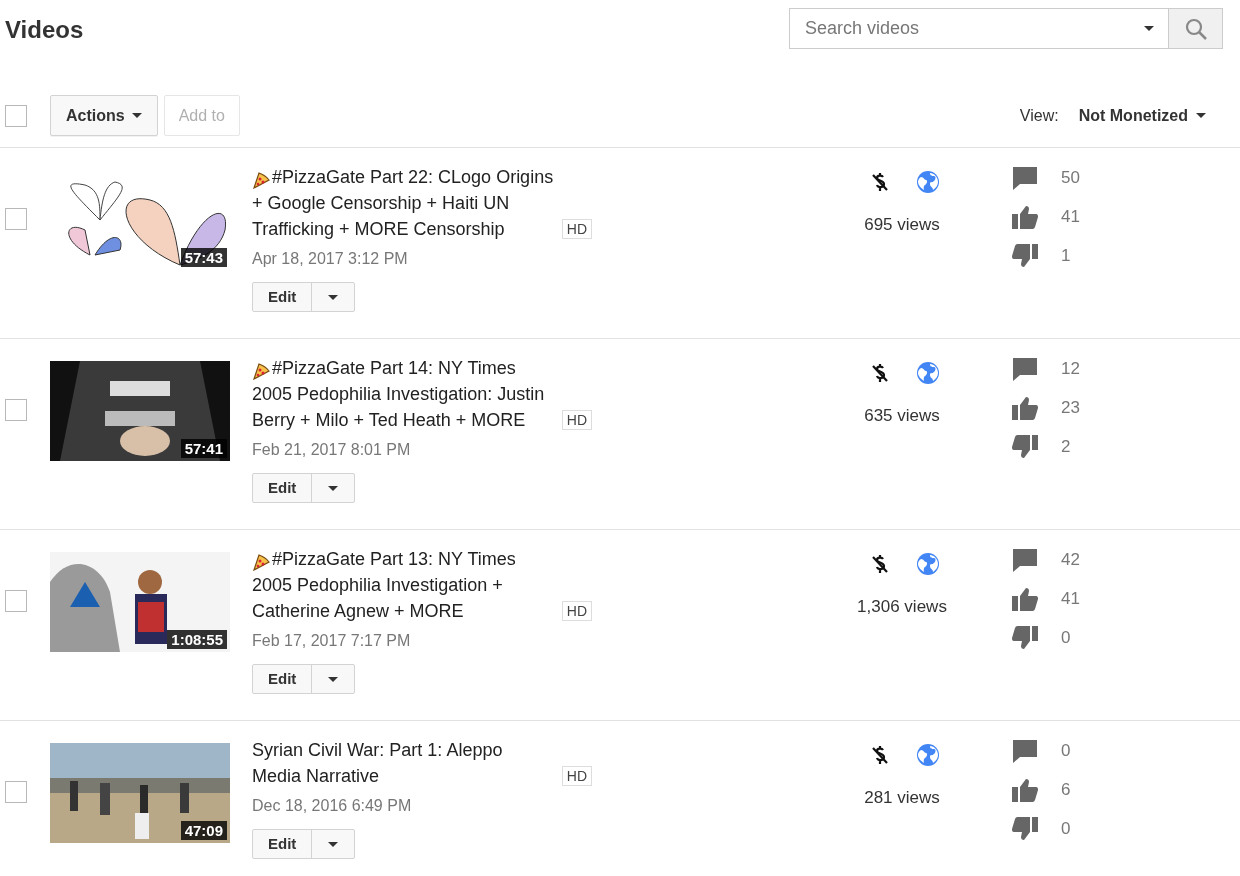  I want to click on comment-count: 50, so click(1070, 178).